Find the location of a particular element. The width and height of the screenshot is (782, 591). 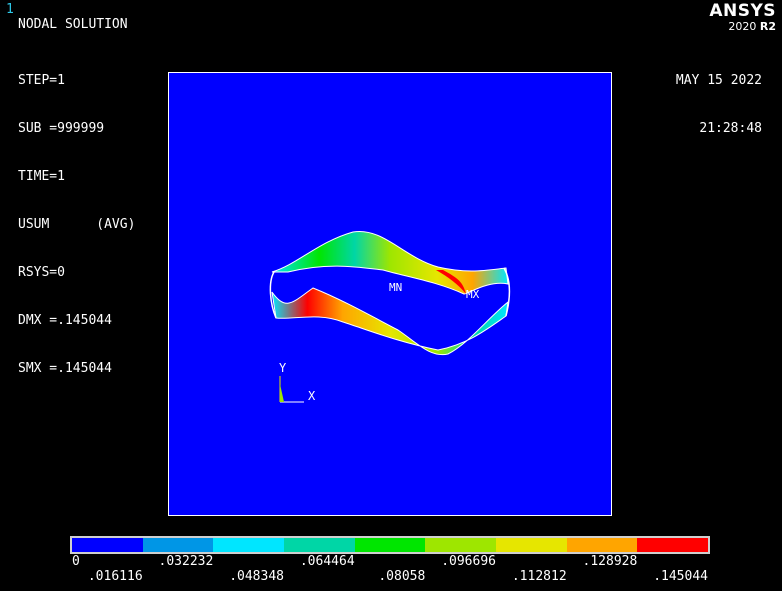

ansys-logo: ANSYS 2020 R2 is located at coordinates (742, 17).